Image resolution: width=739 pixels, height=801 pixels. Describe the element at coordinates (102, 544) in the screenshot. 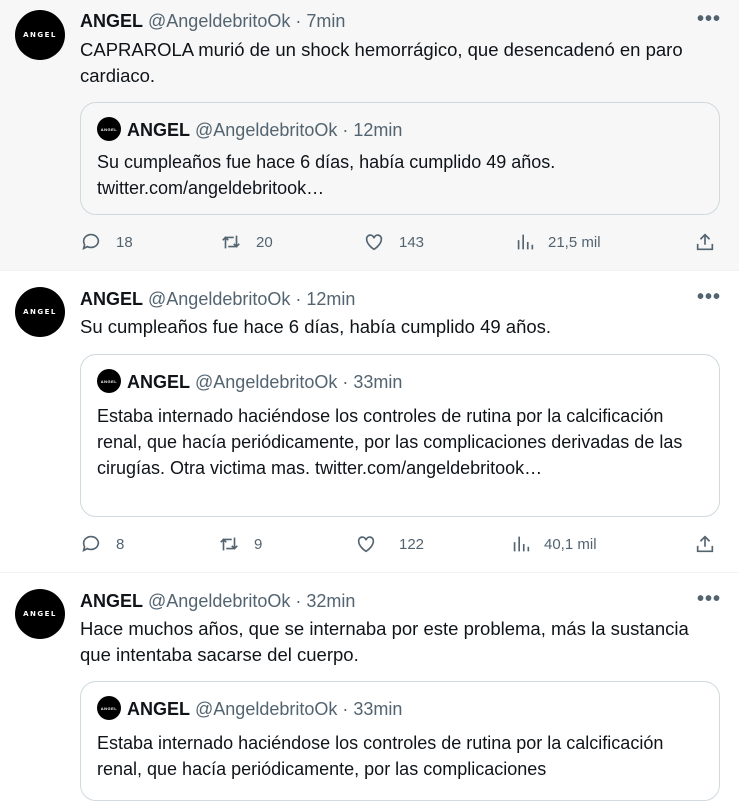

I see `reply-button: 8` at that location.